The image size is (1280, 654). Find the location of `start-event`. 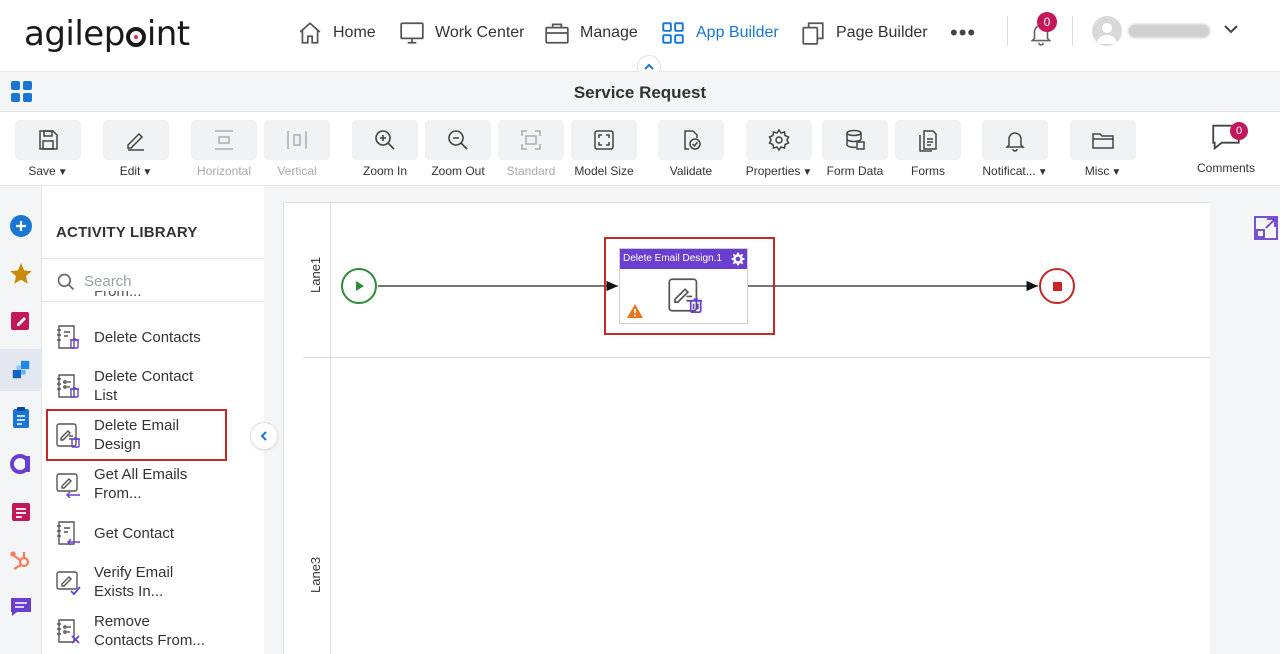

start-event is located at coordinates (359, 286).